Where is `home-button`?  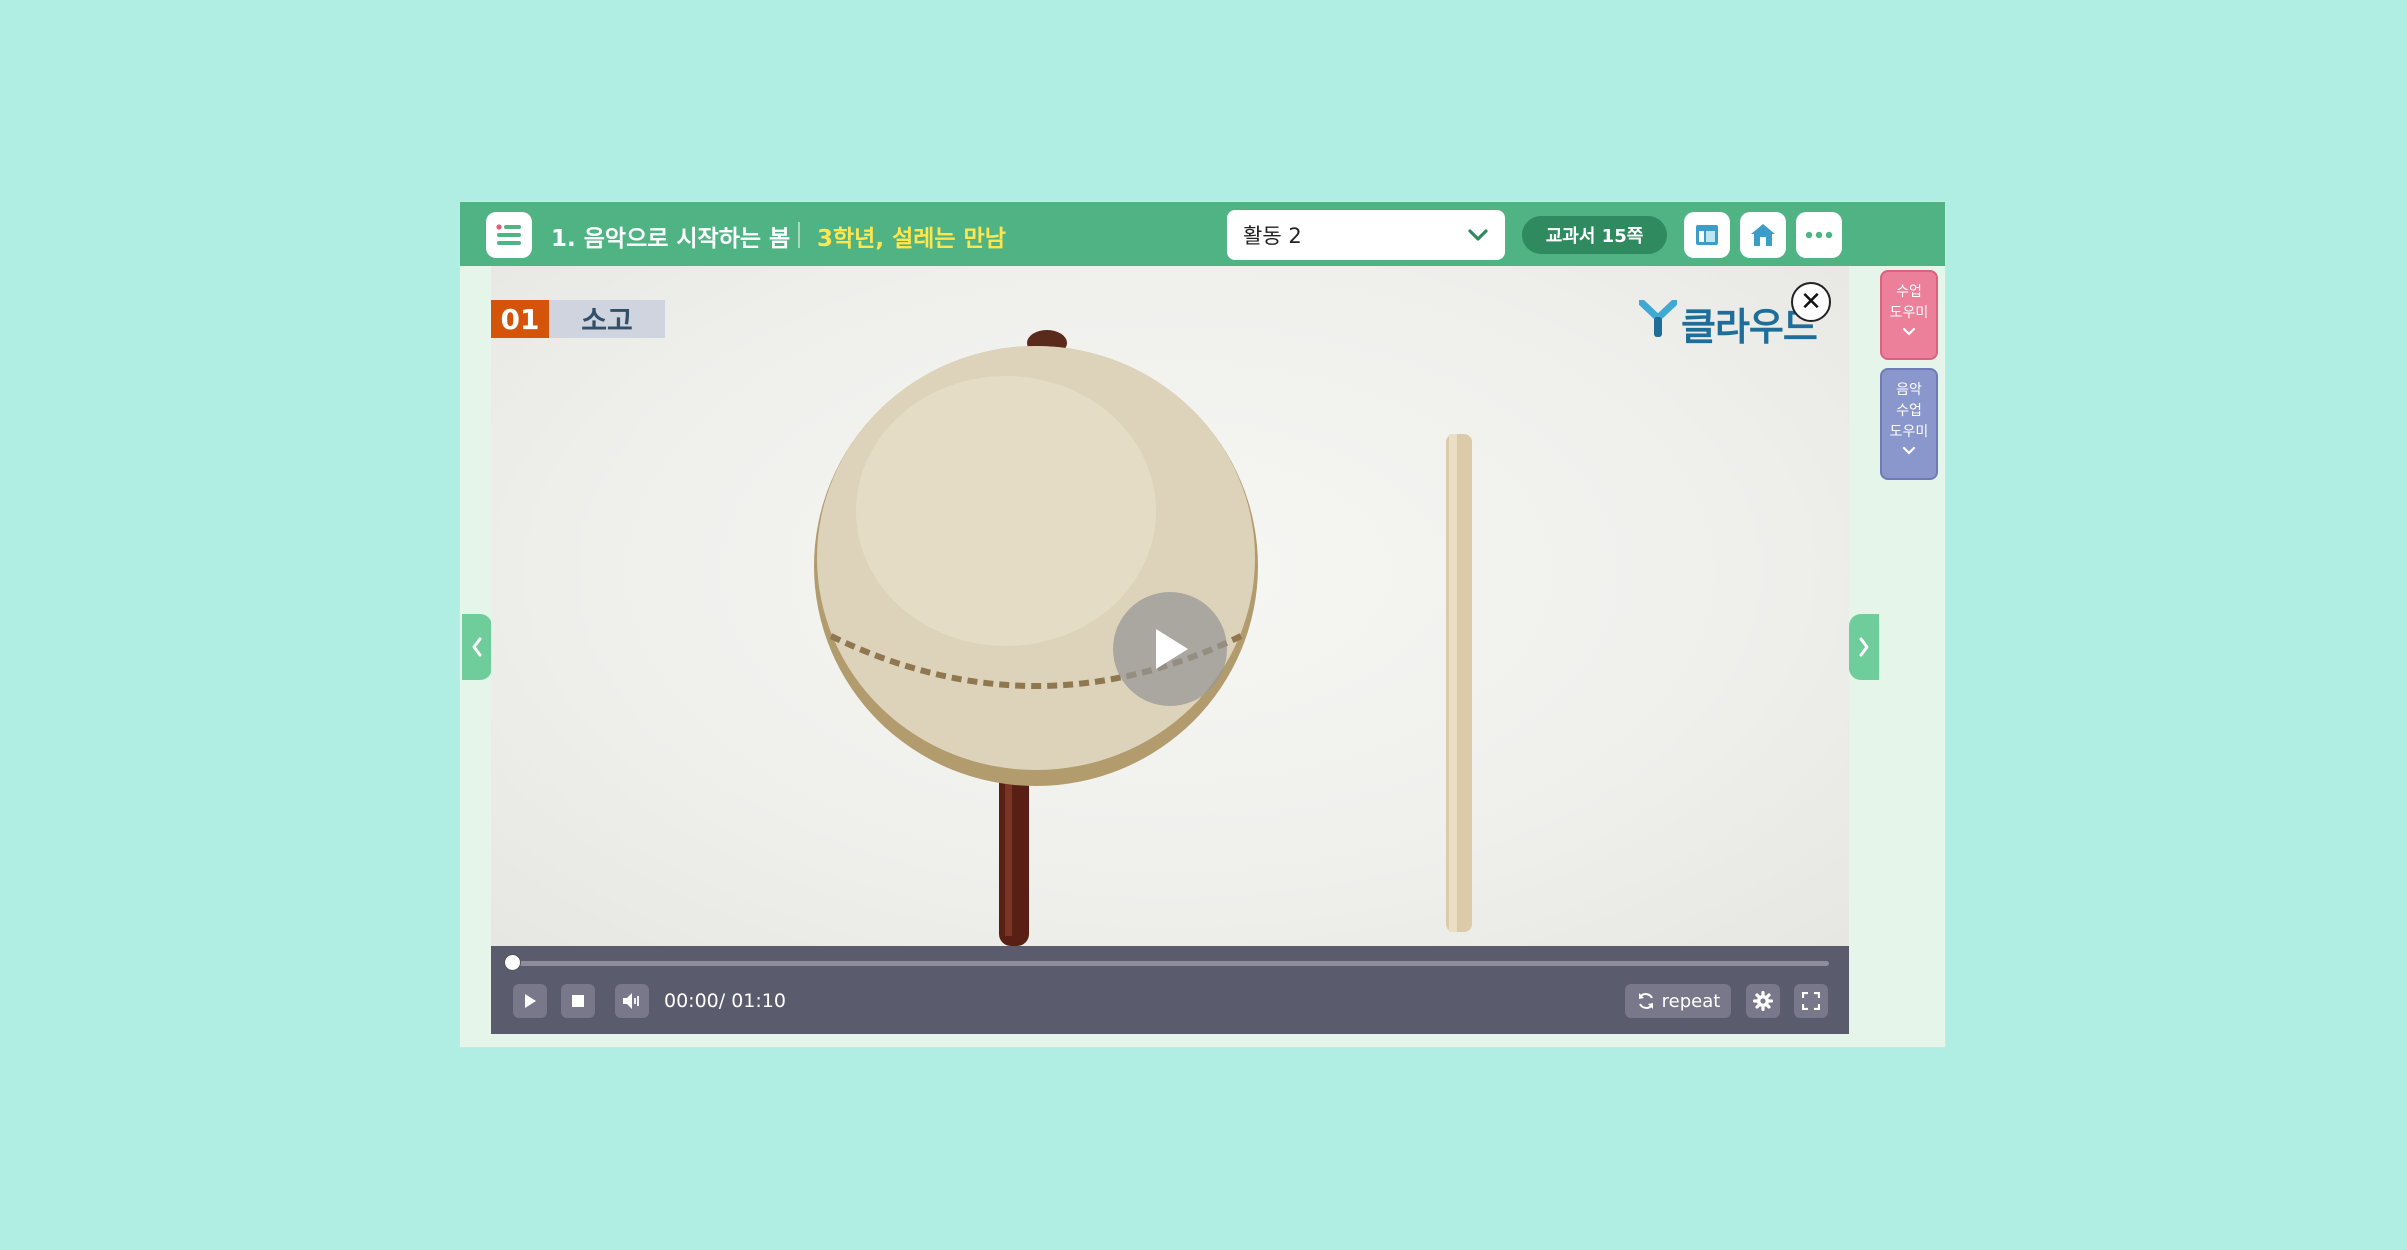
home-button is located at coordinates (1763, 235).